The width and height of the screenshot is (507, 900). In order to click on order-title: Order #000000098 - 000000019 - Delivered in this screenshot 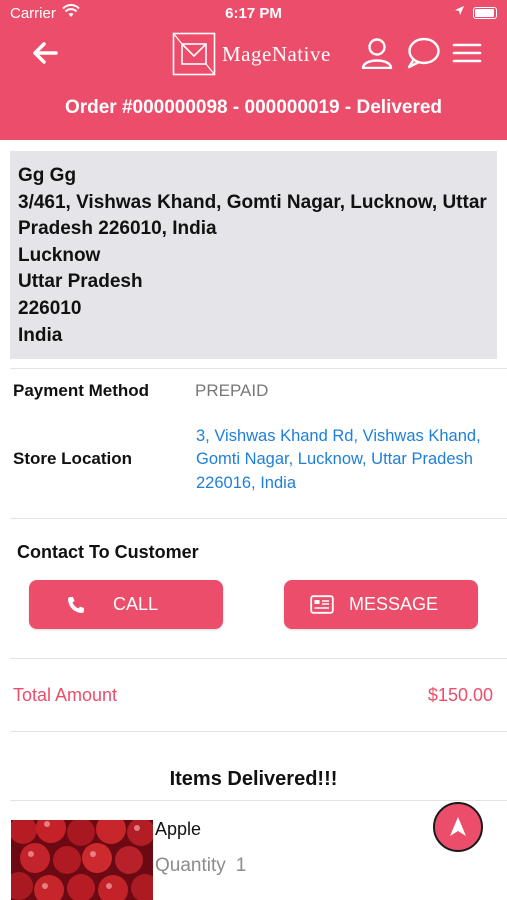, I will do `click(253, 109)`.